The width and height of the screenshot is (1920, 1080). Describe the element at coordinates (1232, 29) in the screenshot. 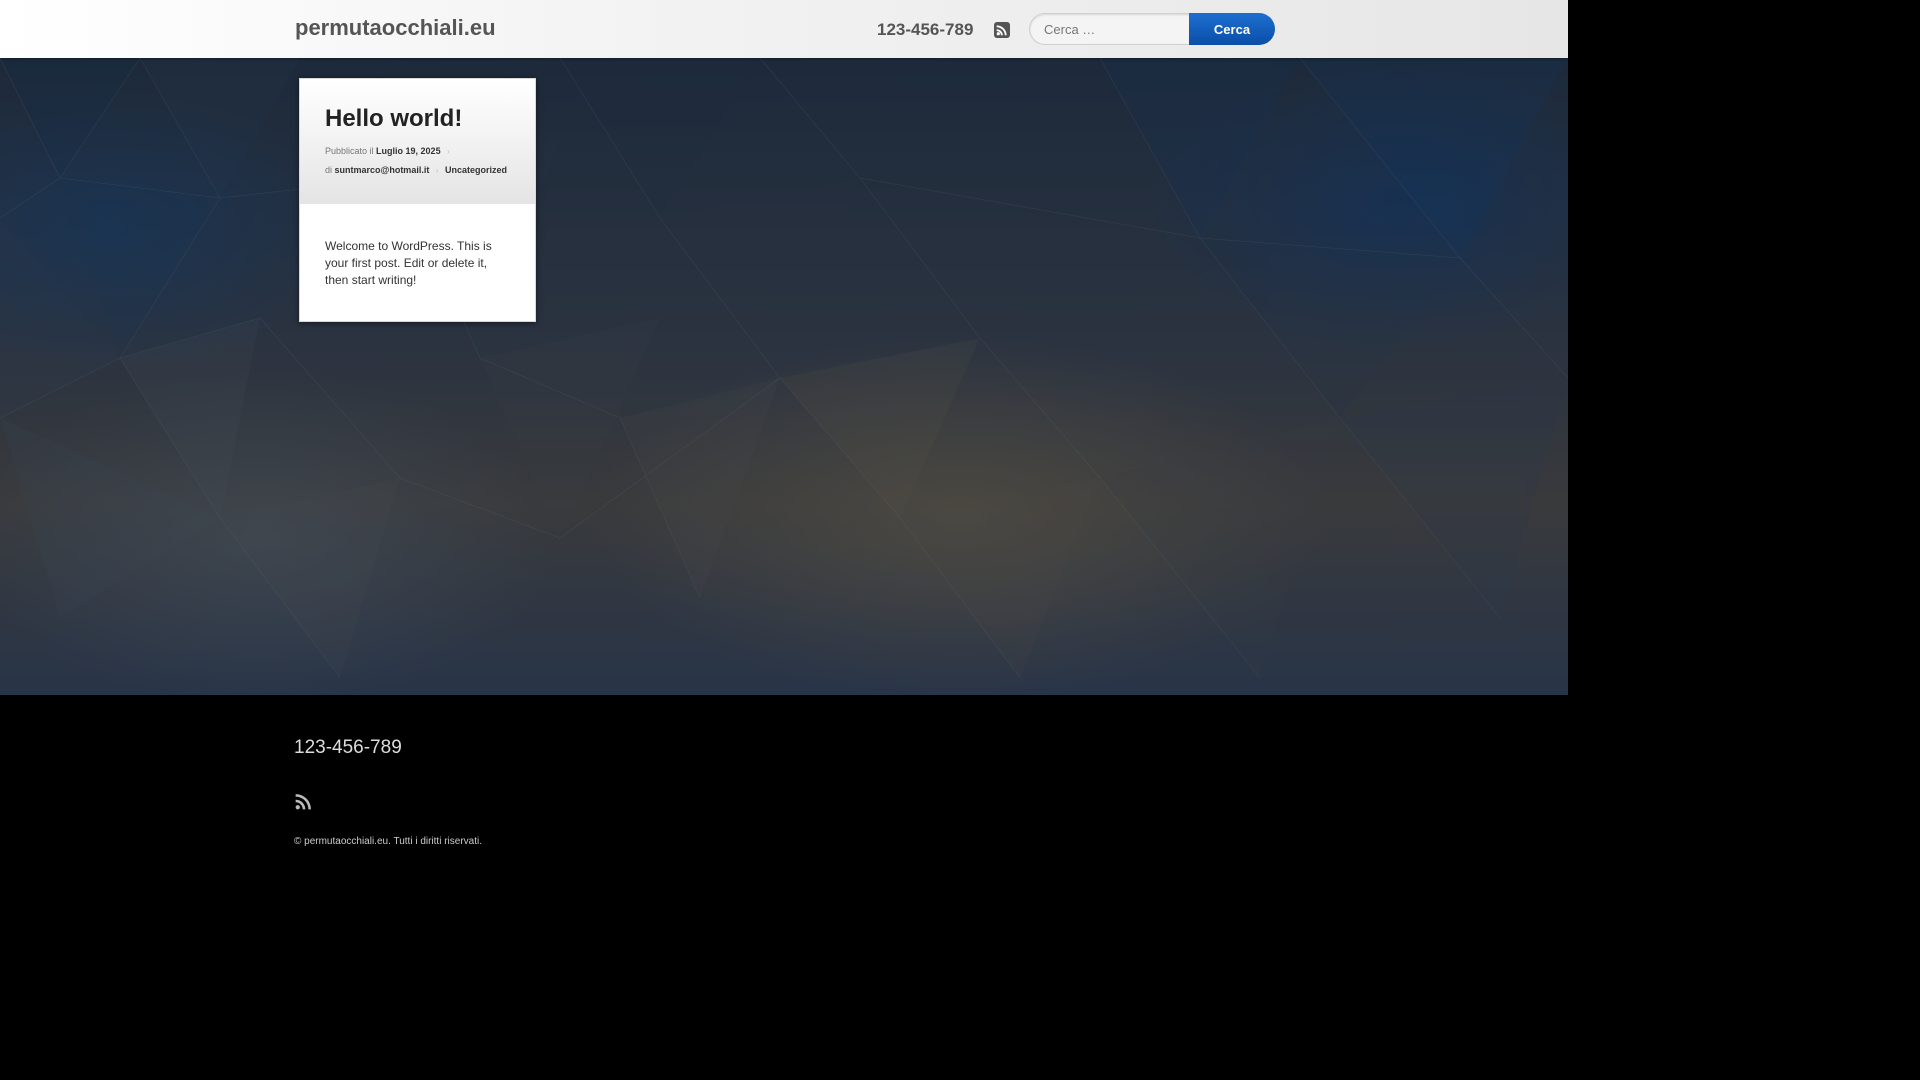

I see `search-button: Cerca` at that location.